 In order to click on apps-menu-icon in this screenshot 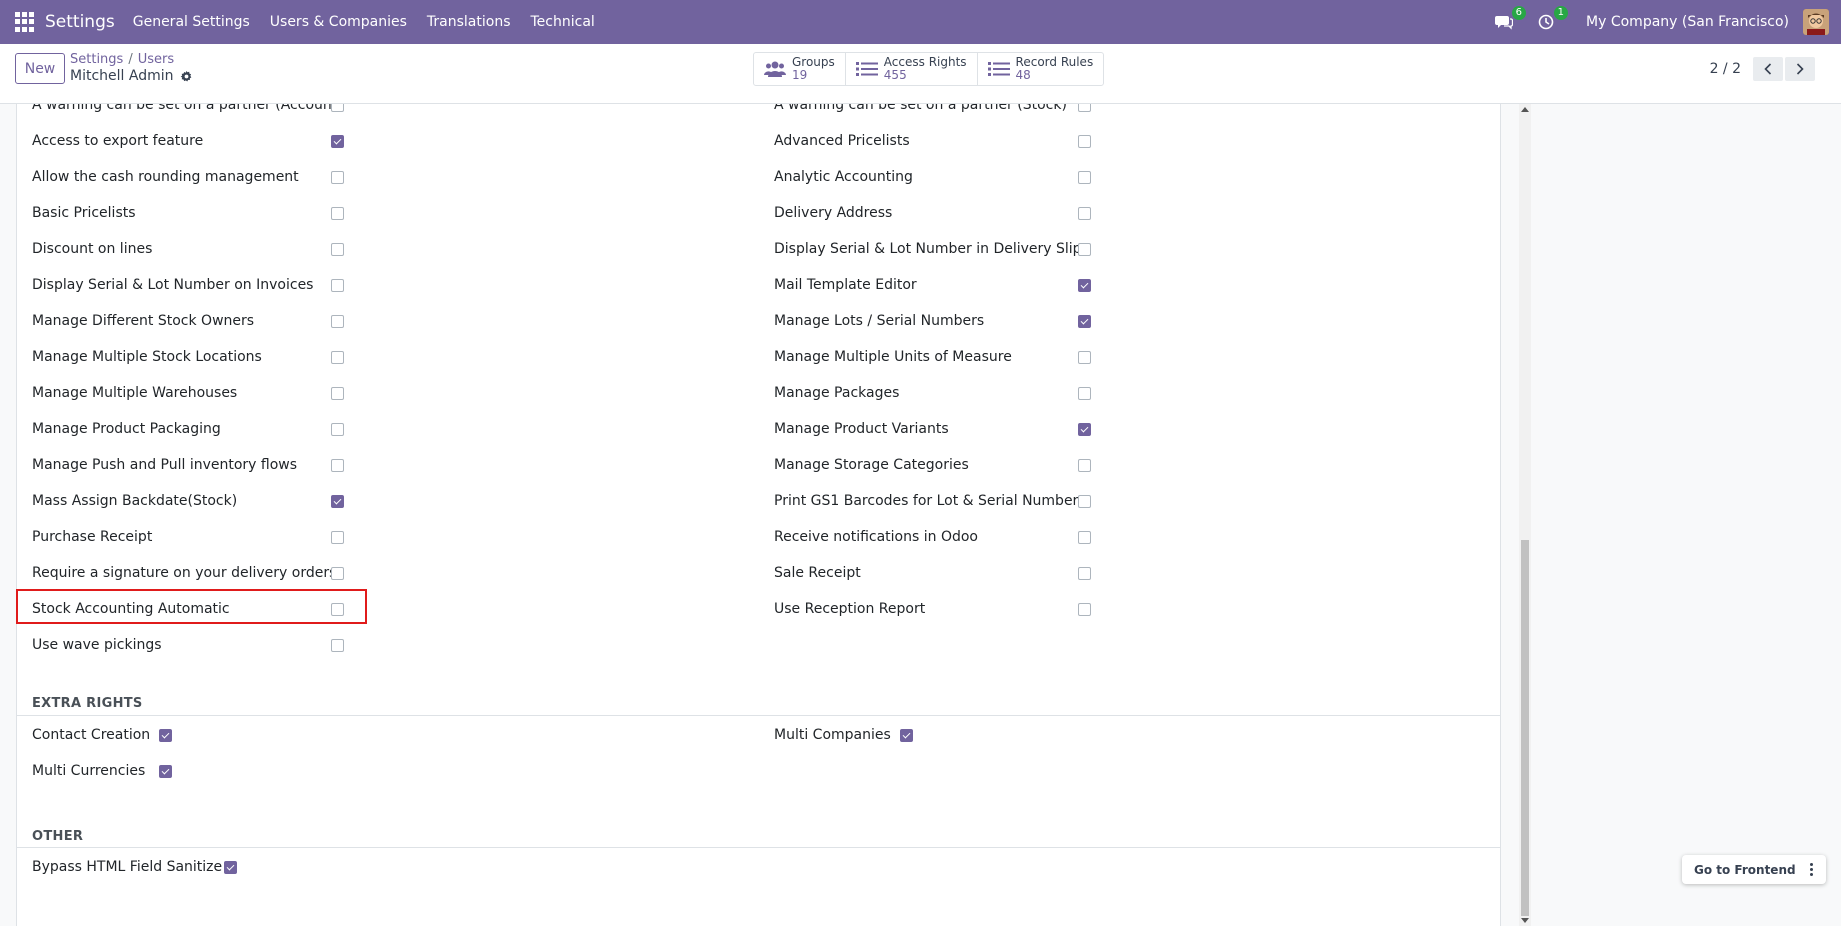, I will do `click(25, 22)`.